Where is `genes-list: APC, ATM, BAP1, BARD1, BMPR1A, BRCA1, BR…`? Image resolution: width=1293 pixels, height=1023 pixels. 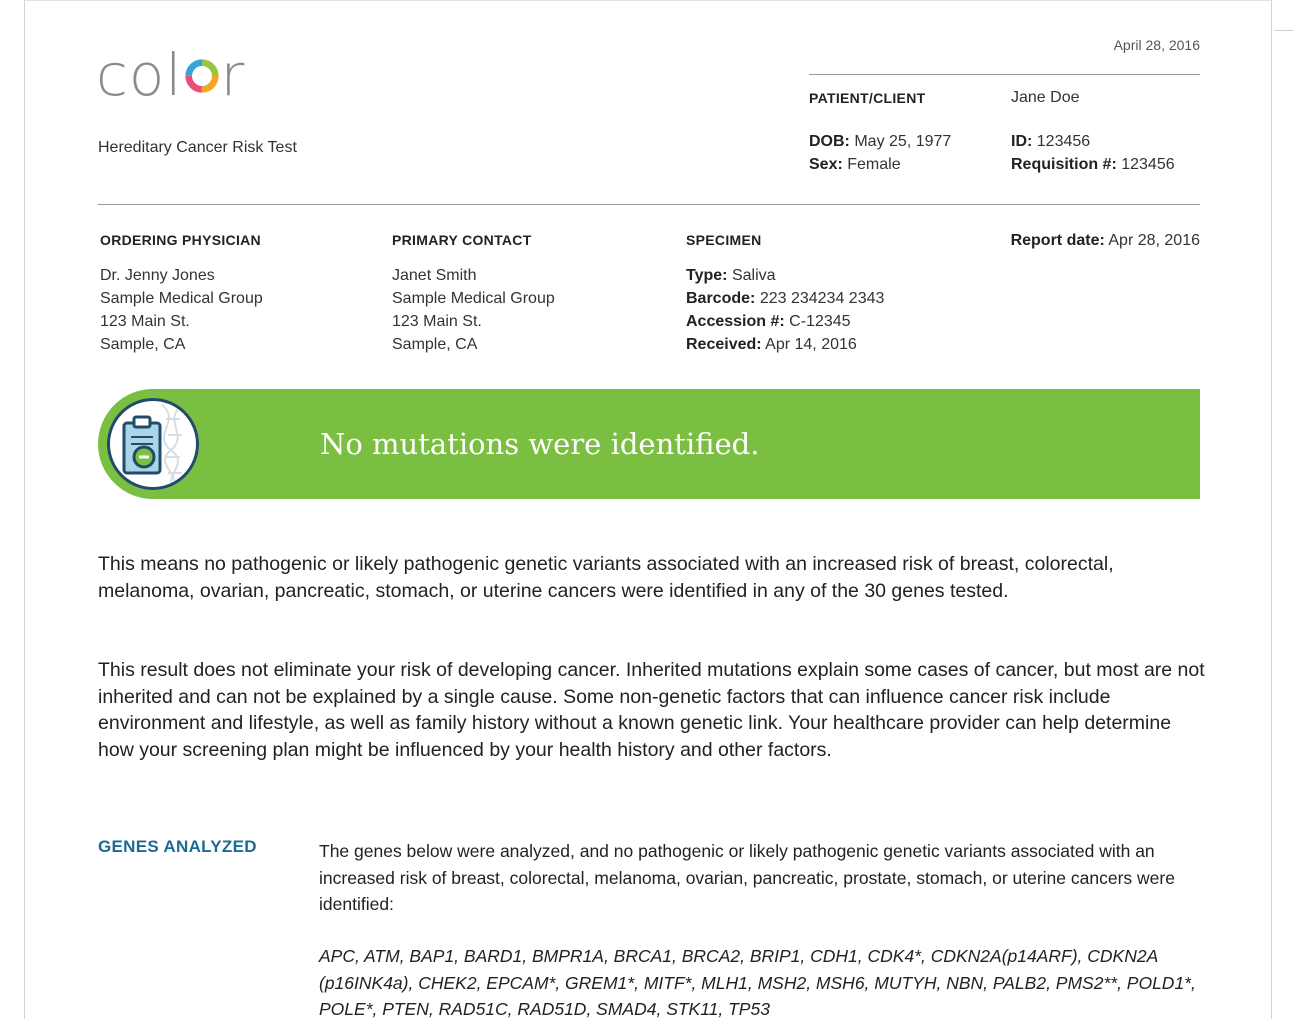
genes-list: APC, ATM, BAP1, BARD1, BMPR1A, BRCA1, BR… is located at coordinates (757, 982).